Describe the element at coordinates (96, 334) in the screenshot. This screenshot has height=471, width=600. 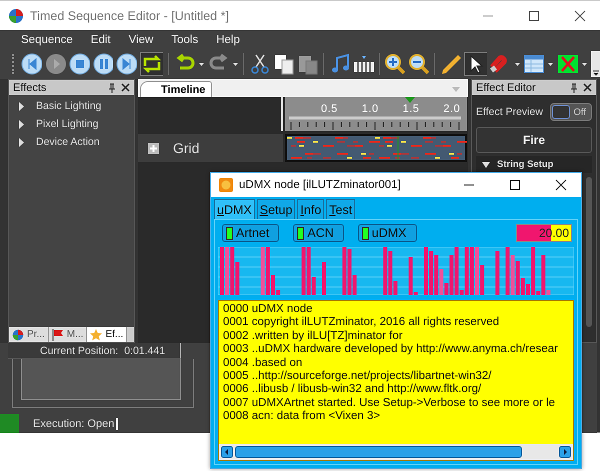
I see `star-icon` at that location.